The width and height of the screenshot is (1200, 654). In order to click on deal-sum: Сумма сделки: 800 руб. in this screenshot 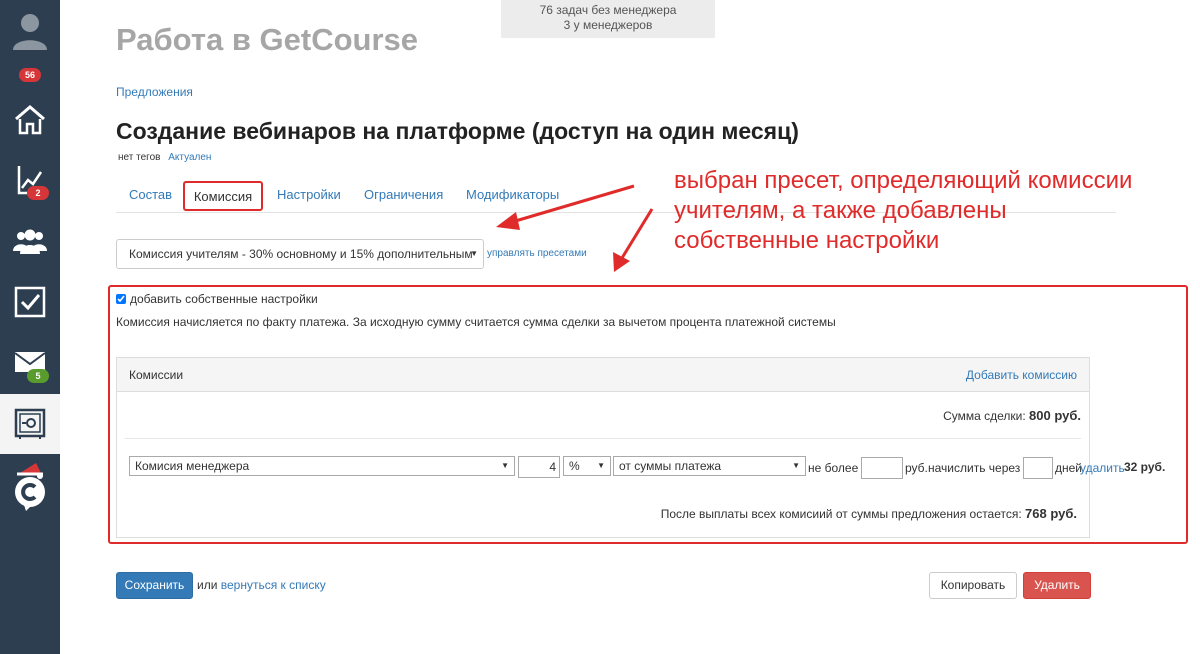, I will do `click(1012, 415)`.